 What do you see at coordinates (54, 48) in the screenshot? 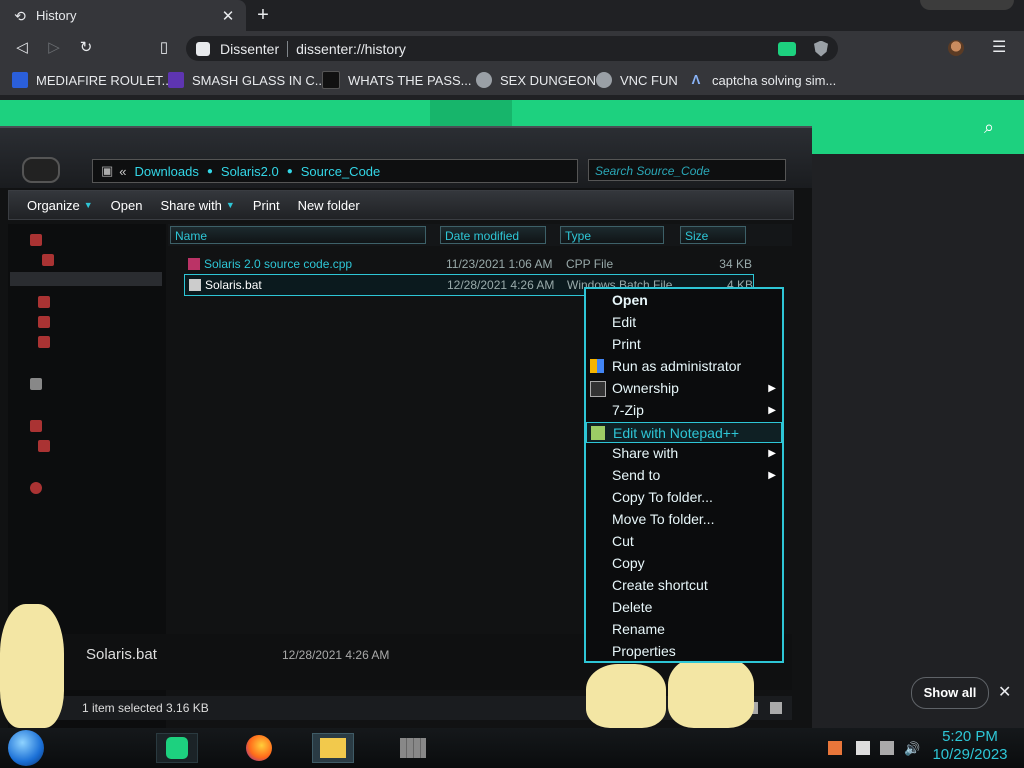
I see `forward-icon: ▷` at bounding box center [54, 48].